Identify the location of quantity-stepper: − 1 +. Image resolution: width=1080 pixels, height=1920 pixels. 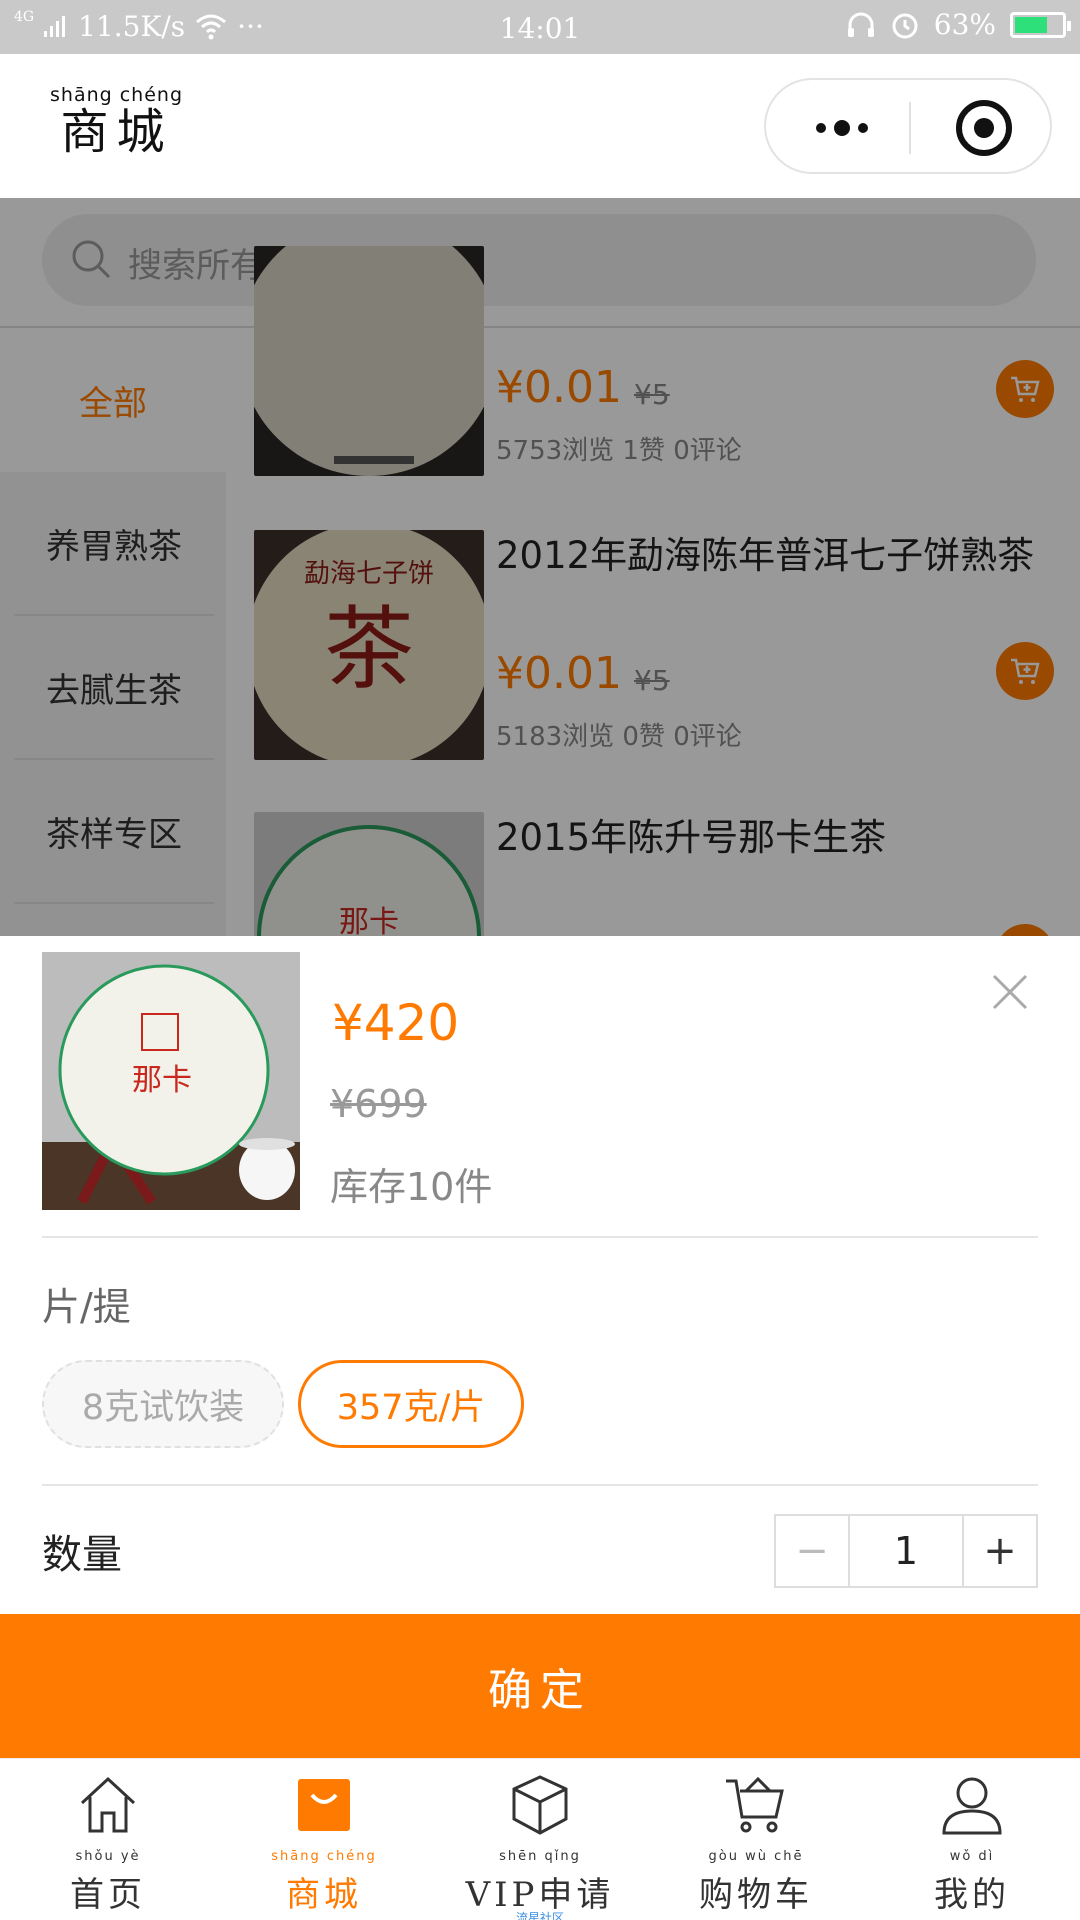
(906, 1551).